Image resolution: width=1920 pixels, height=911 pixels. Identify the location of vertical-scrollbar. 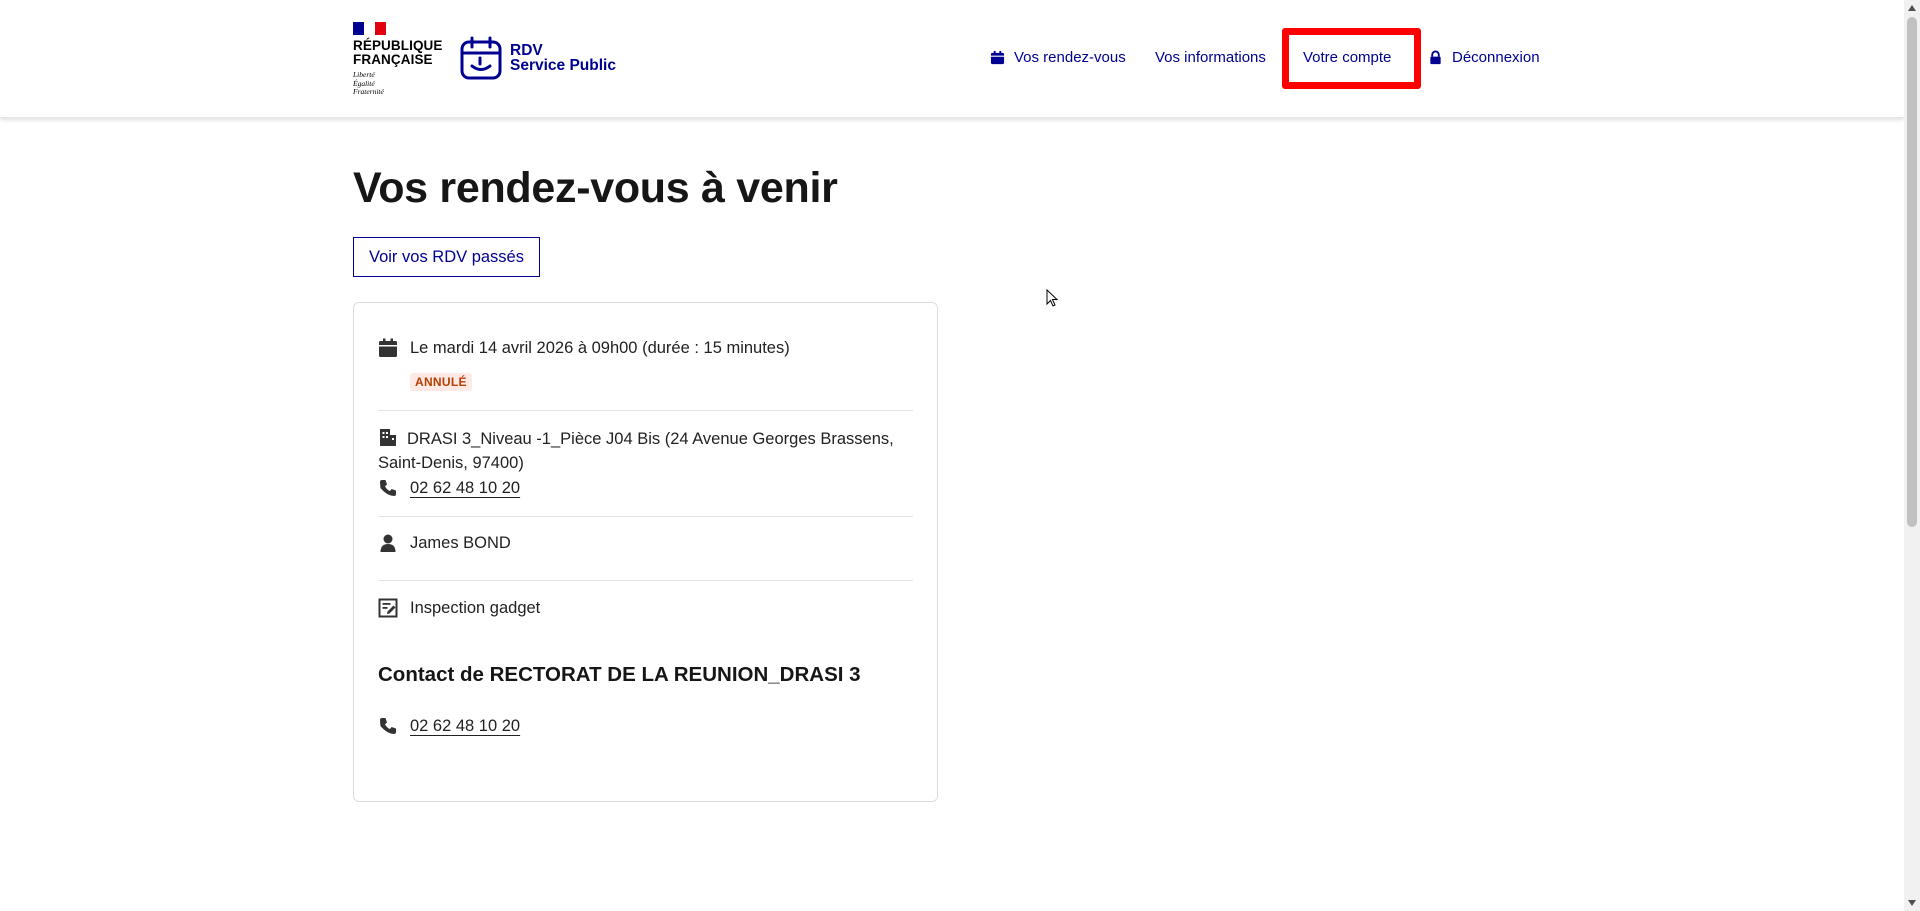
(1912, 455).